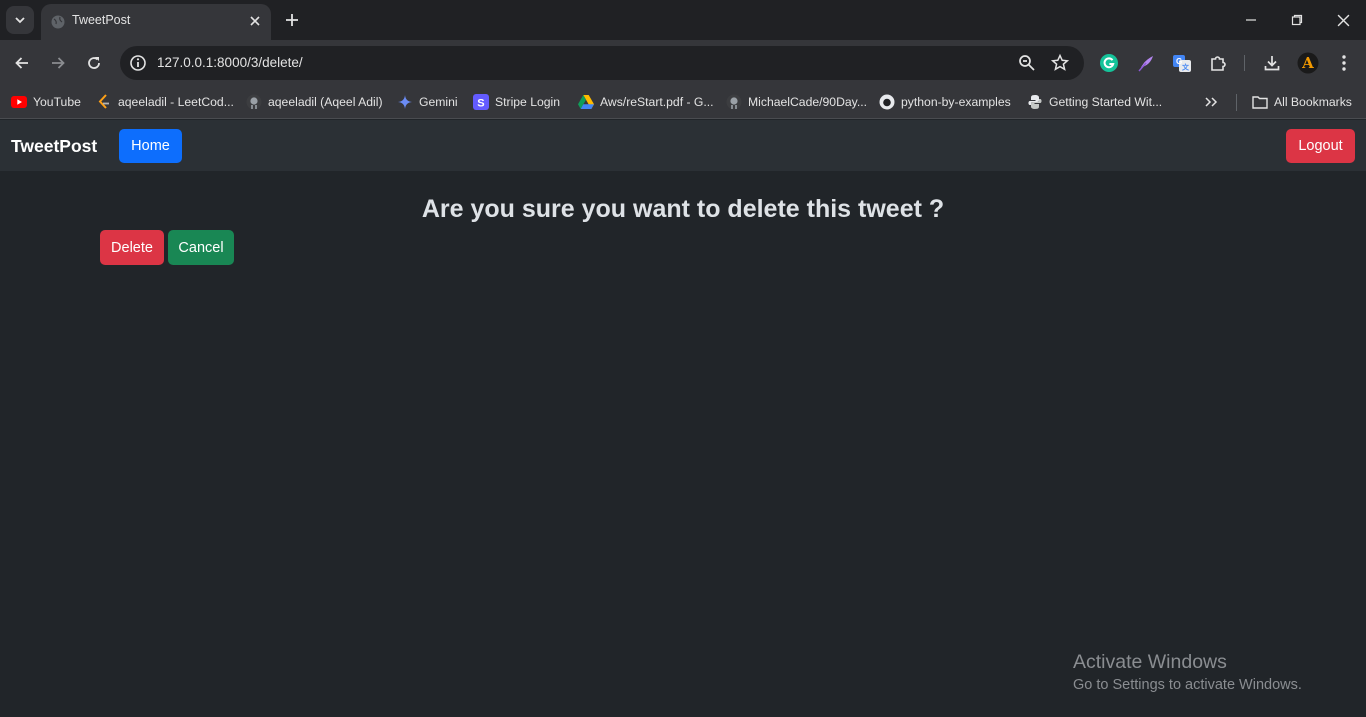 The width and height of the screenshot is (1366, 717). I want to click on quill-extension, so click(1146, 63).